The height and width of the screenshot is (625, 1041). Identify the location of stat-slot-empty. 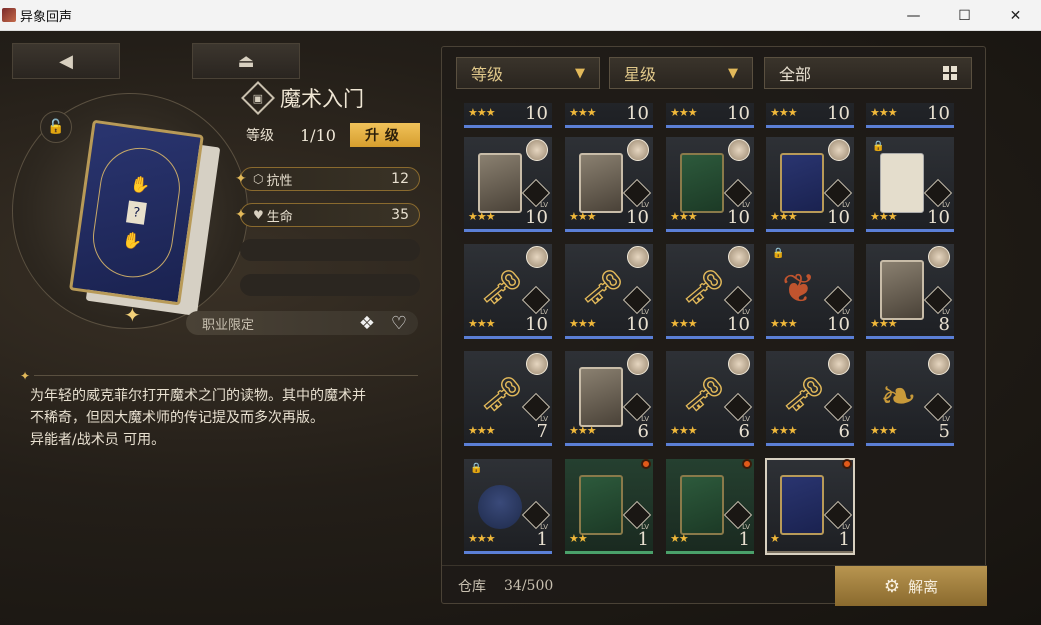
(330, 250).